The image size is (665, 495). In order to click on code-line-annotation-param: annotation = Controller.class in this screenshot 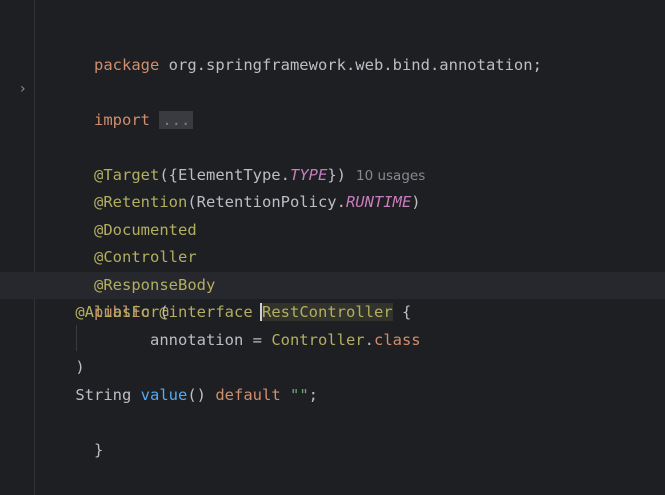, I will do `click(351, 341)`.